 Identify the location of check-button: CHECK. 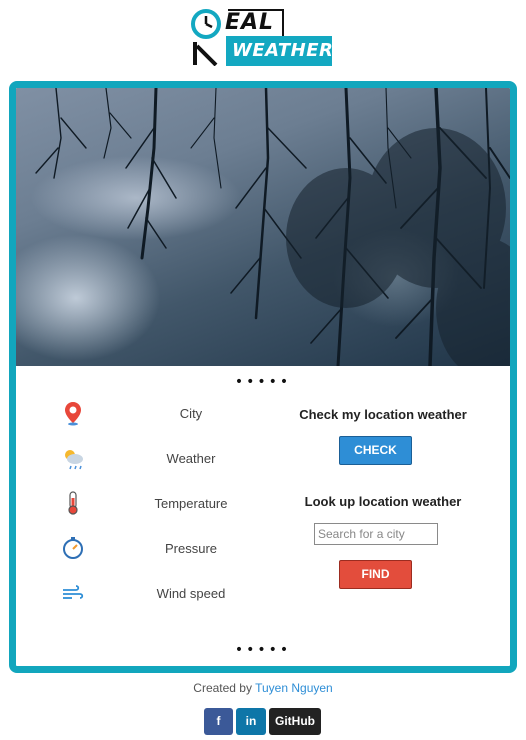
(375, 450).